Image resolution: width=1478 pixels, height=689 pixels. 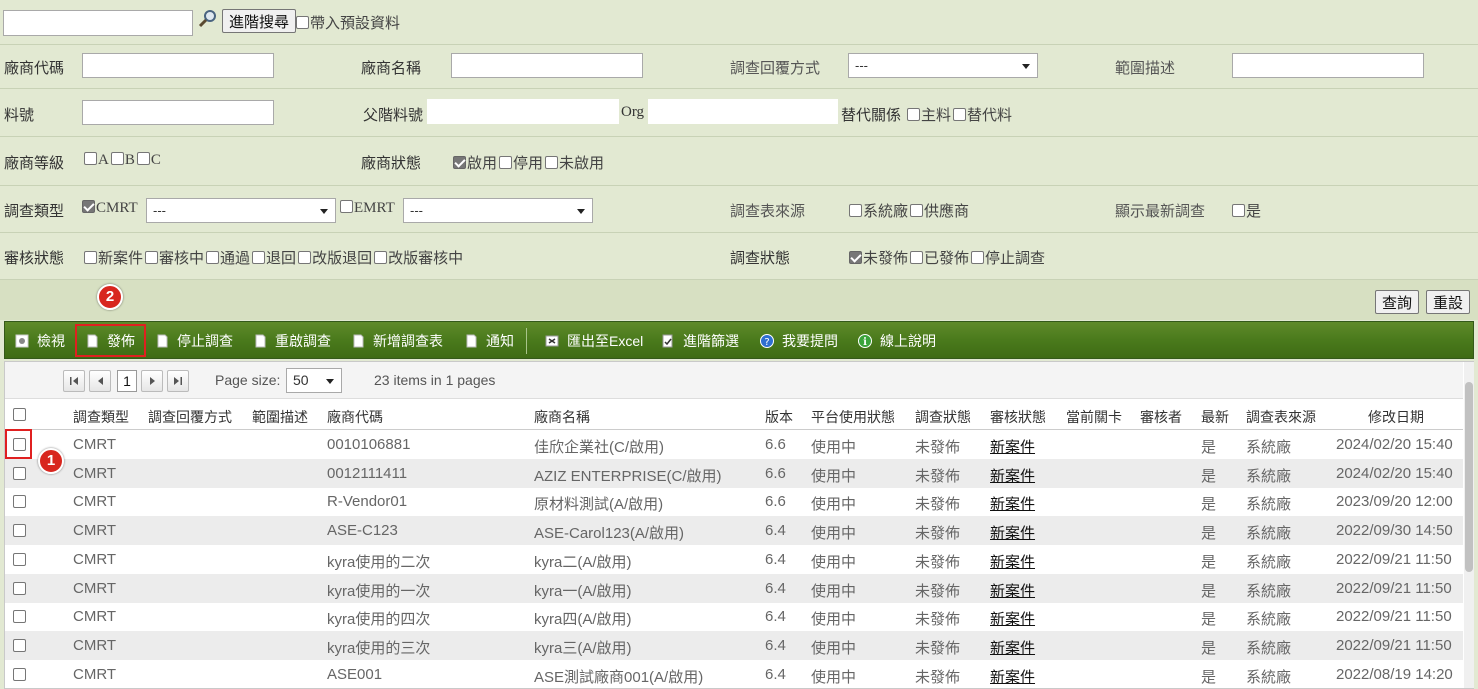 I want to click on col-reviewer: 審核者, so click(x=1161, y=417).